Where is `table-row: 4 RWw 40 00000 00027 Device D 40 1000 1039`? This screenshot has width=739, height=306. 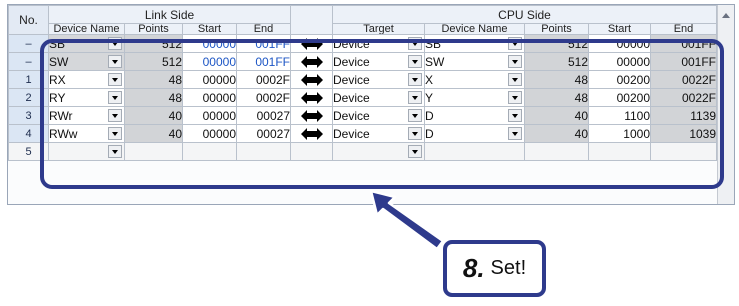 table-row: 4 RWw 40 00000 00027 Device D 40 1000 1039 is located at coordinates (363, 133).